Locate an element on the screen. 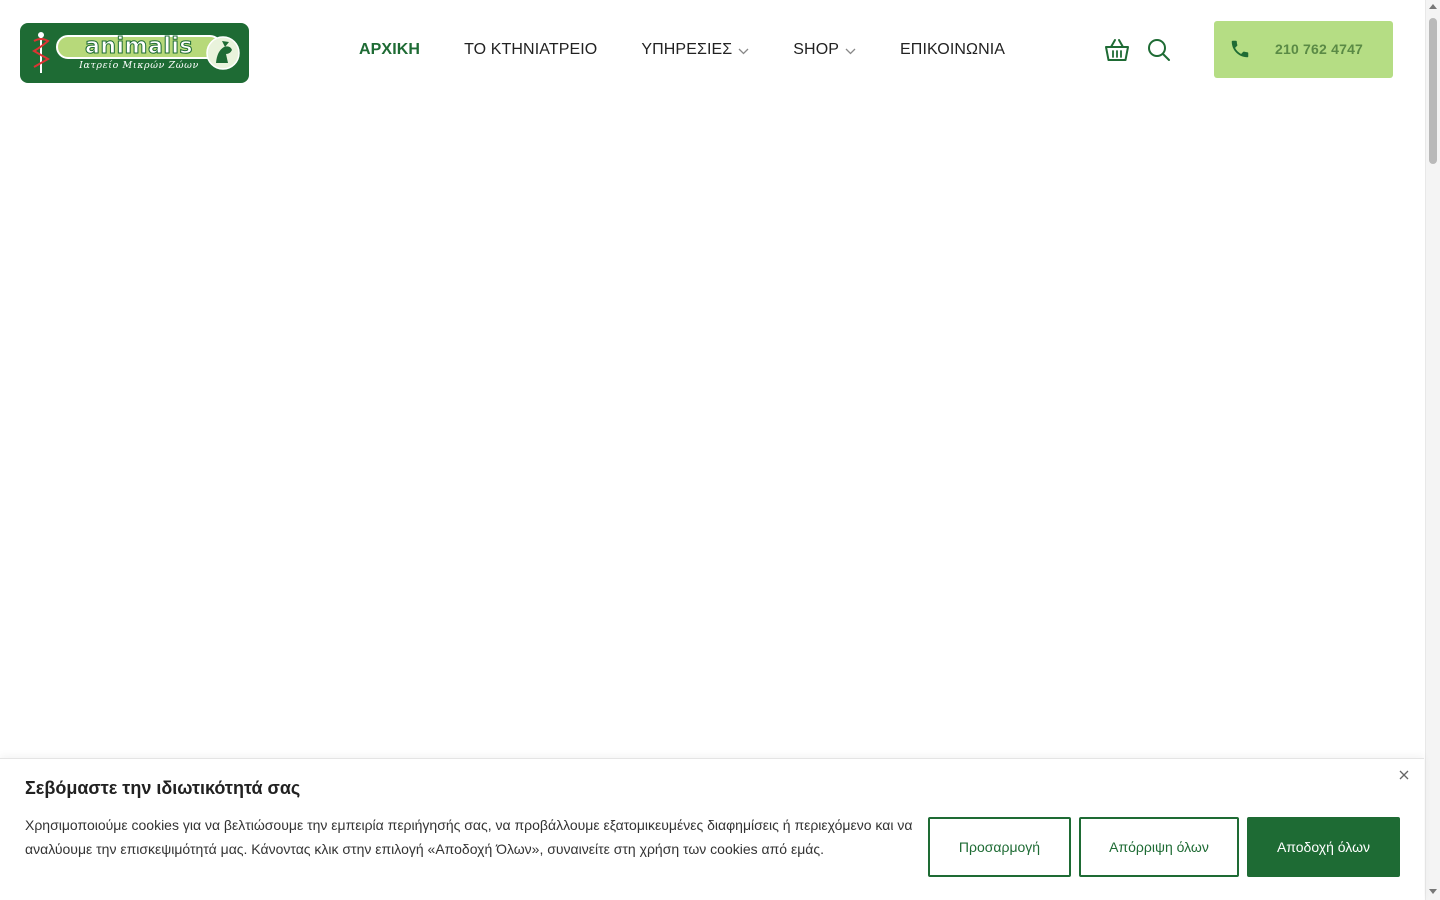 This screenshot has width=1440, height=900. nav-item-label: ΑΡΧΙΚΗ is located at coordinates (390, 49).